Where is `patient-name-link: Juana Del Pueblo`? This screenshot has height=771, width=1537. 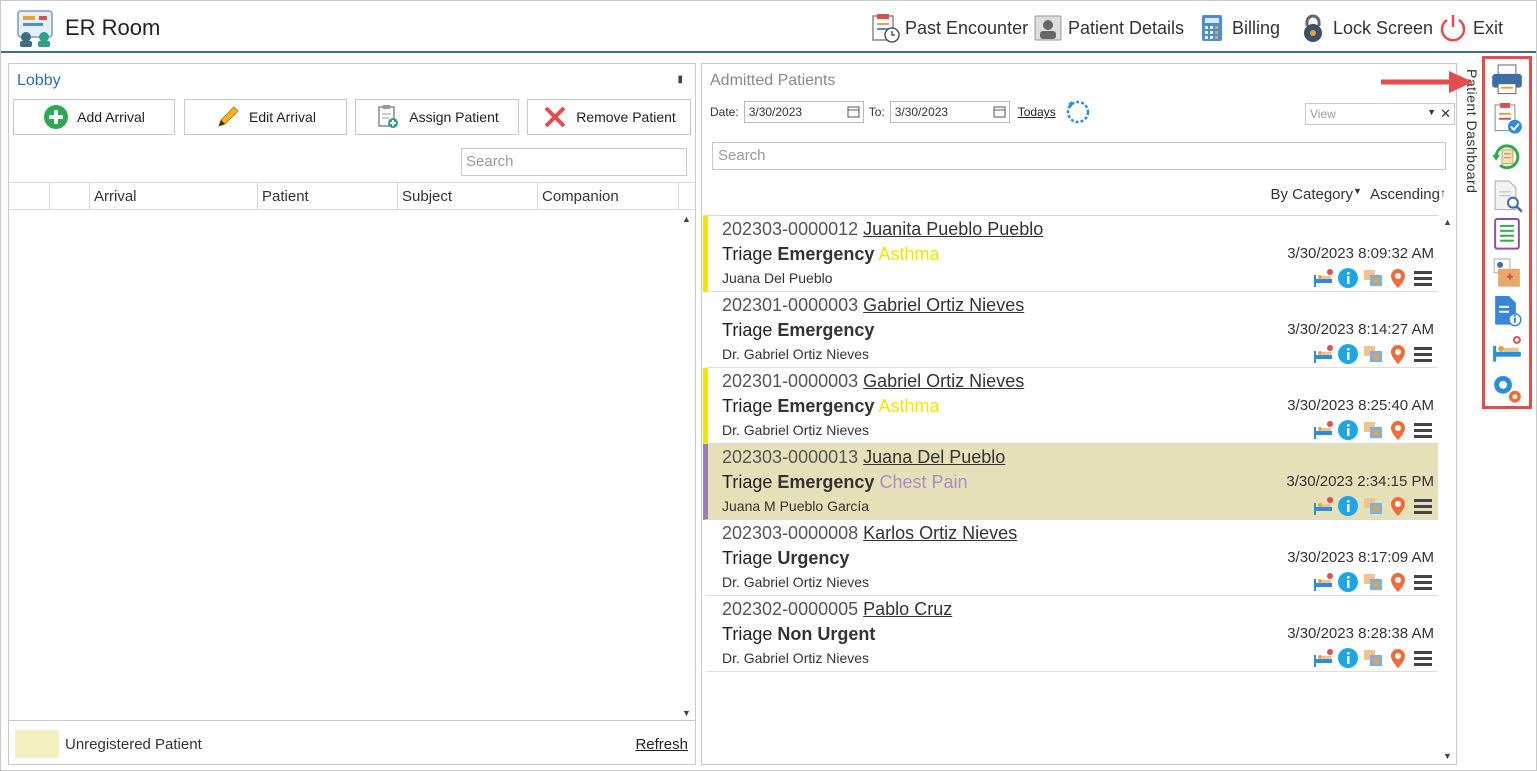 patient-name-link: Juana Del Pueblo is located at coordinates (934, 457).